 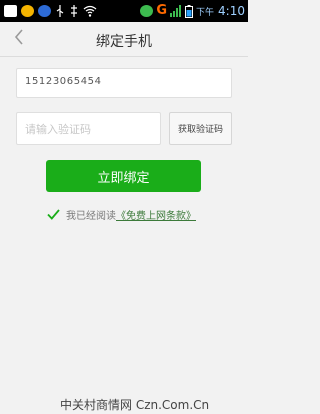 I want to click on app-status-icon, so click(x=147, y=11).